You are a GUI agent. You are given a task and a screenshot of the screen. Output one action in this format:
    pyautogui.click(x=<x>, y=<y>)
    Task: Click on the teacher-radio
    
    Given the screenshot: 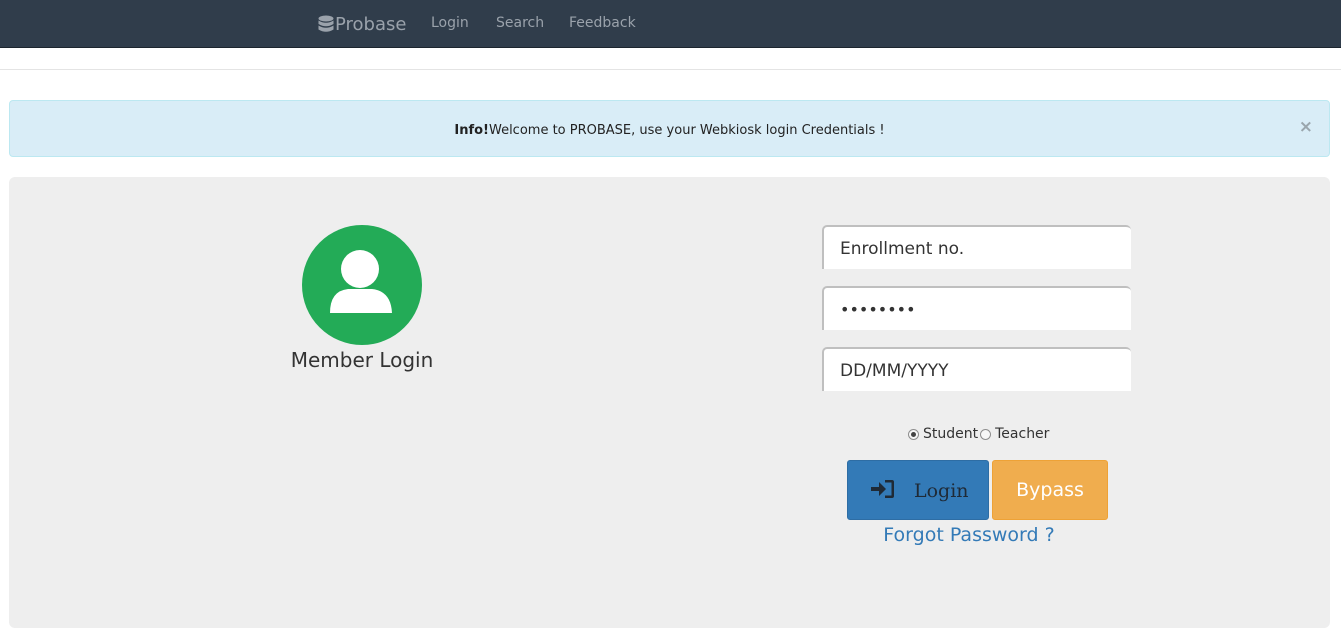 What is the action you would take?
    pyautogui.click(x=986, y=434)
    